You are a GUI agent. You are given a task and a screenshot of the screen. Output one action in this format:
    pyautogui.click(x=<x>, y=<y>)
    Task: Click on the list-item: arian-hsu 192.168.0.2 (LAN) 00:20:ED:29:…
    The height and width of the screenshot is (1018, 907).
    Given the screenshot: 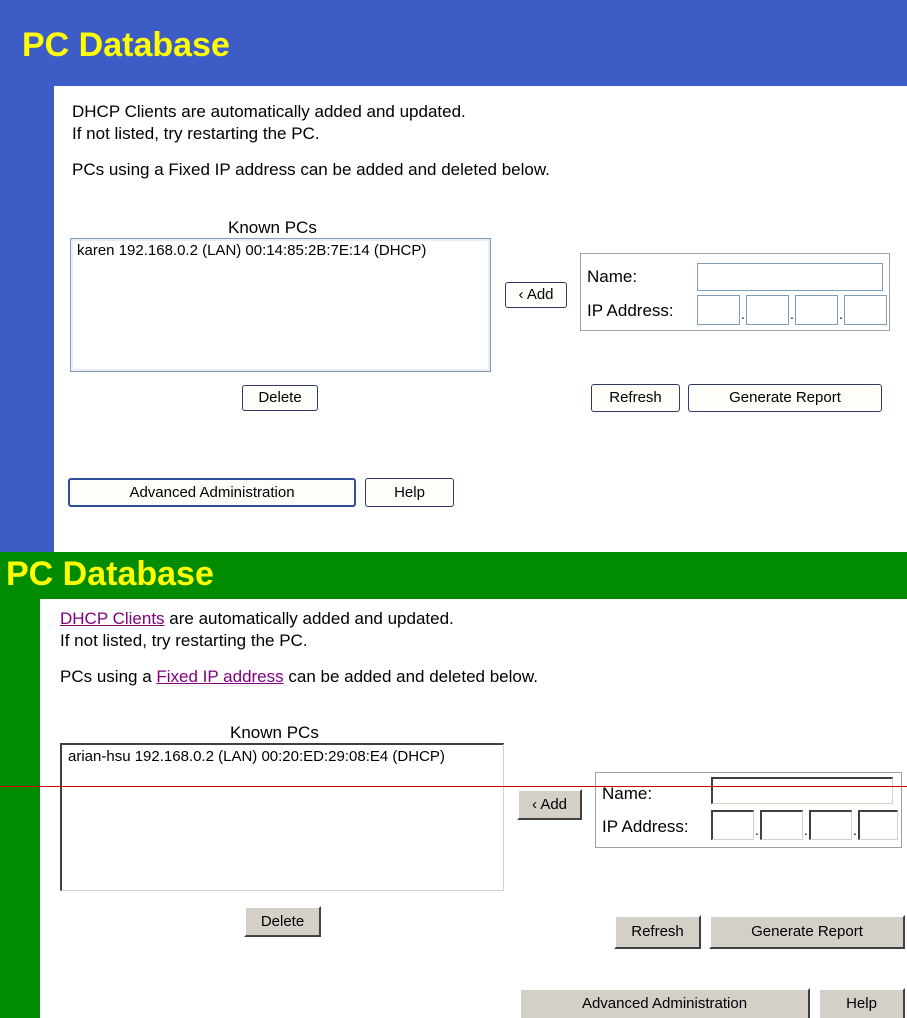 What is the action you would take?
    pyautogui.click(x=282, y=756)
    